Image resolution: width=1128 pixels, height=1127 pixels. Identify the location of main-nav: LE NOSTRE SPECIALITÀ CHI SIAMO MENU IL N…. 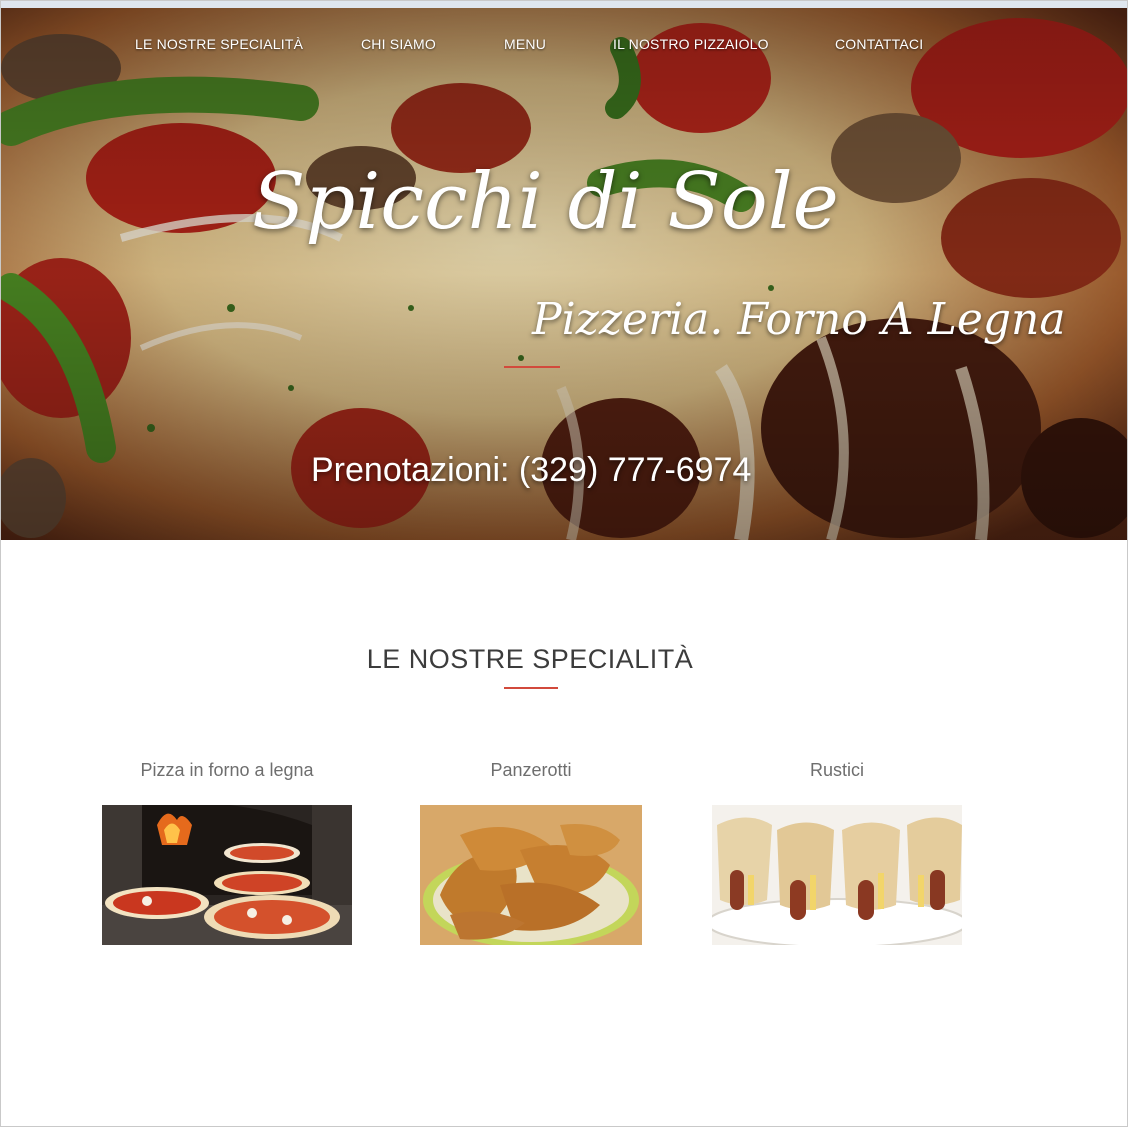
(564, 44).